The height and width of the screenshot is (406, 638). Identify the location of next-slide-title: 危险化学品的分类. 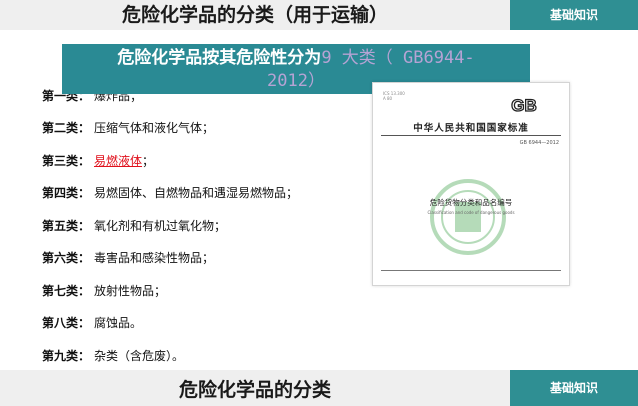
(254, 390).